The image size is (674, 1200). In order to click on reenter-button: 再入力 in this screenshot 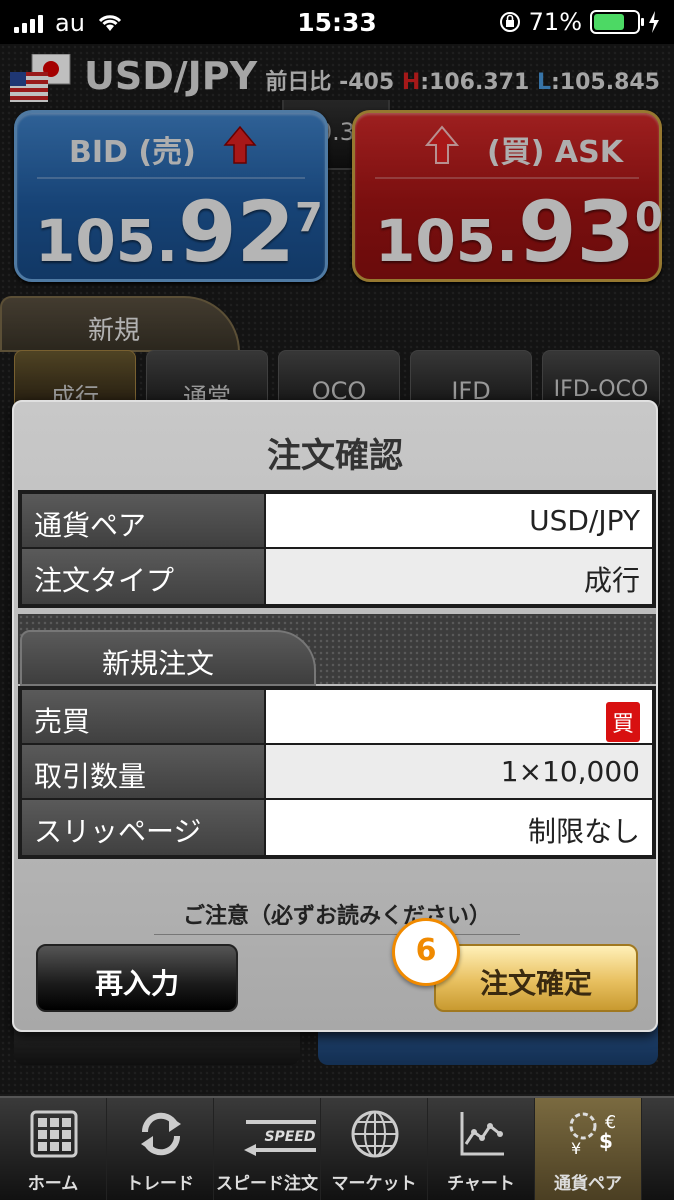, I will do `click(137, 978)`.